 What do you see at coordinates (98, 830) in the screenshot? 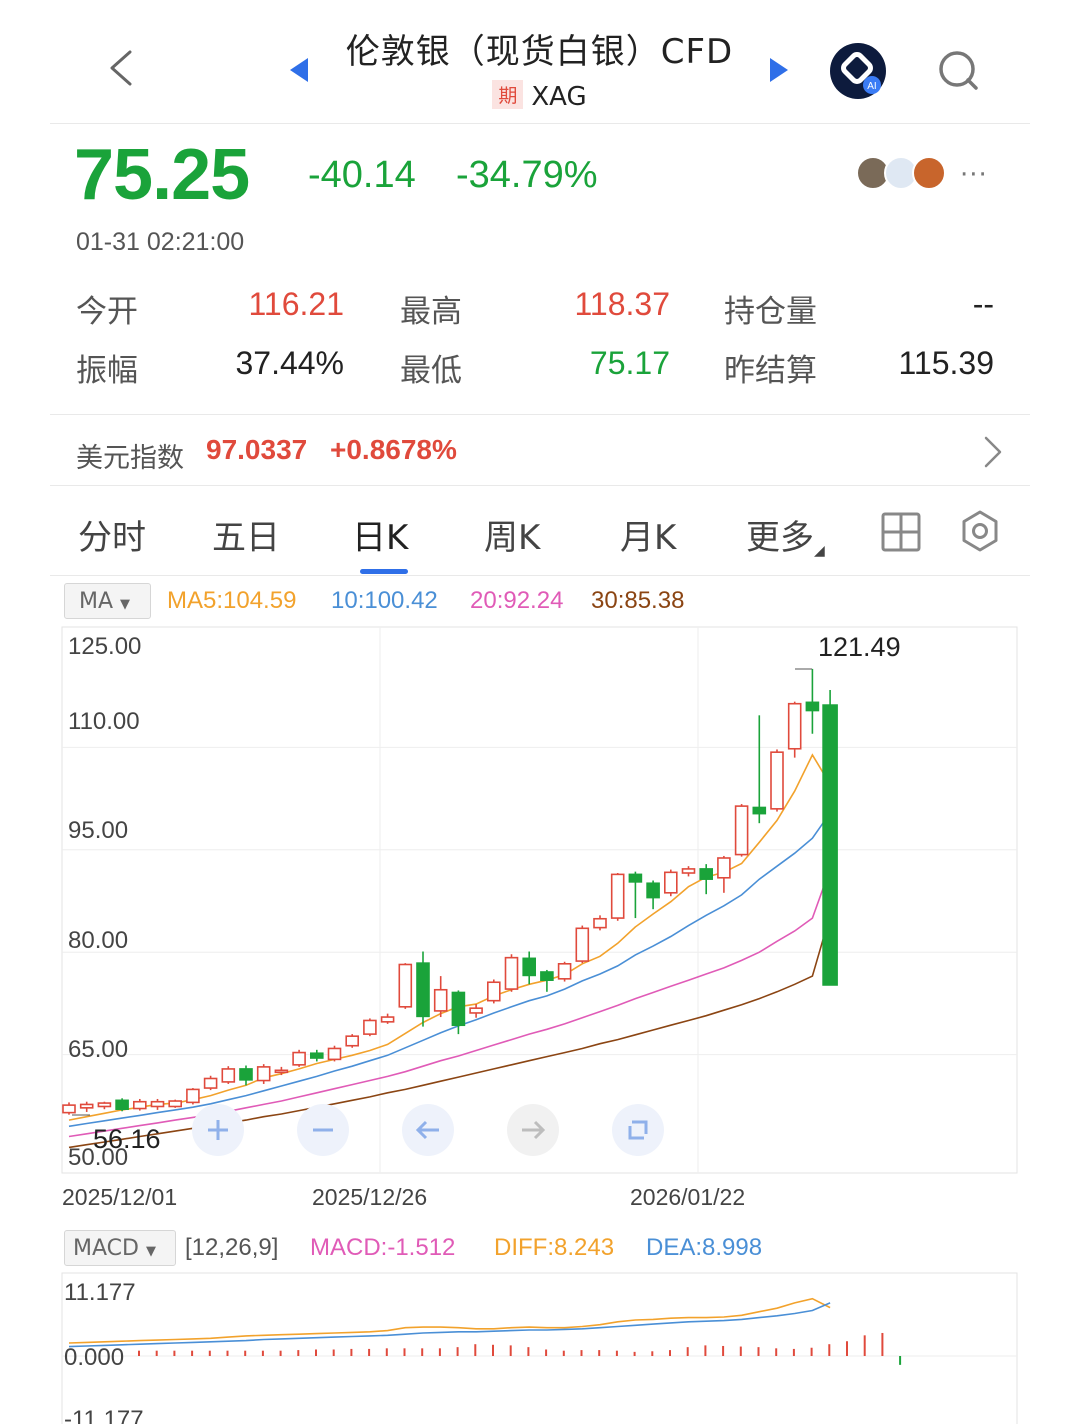
I see `y-tick-label: 95.00` at bounding box center [98, 830].